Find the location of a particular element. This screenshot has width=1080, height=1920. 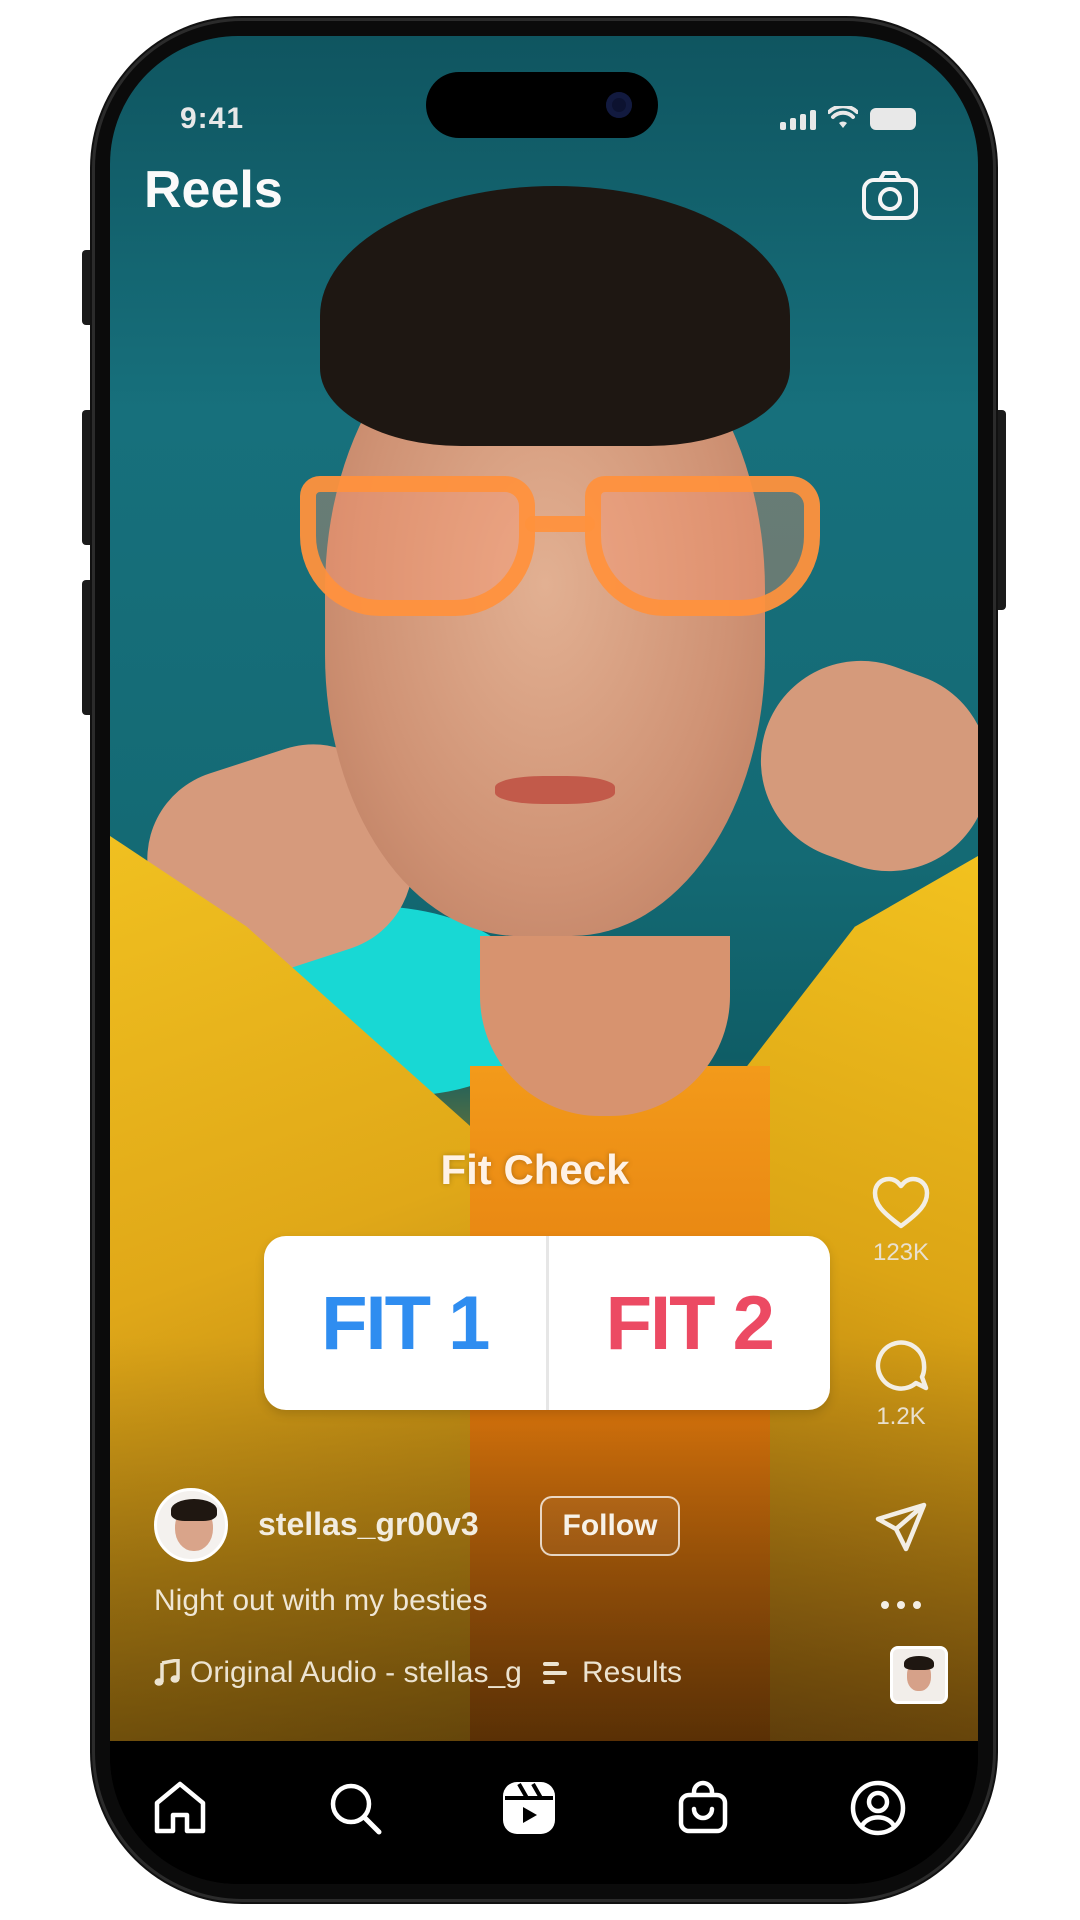

bottom-nav is located at coordinates (544, 1812).